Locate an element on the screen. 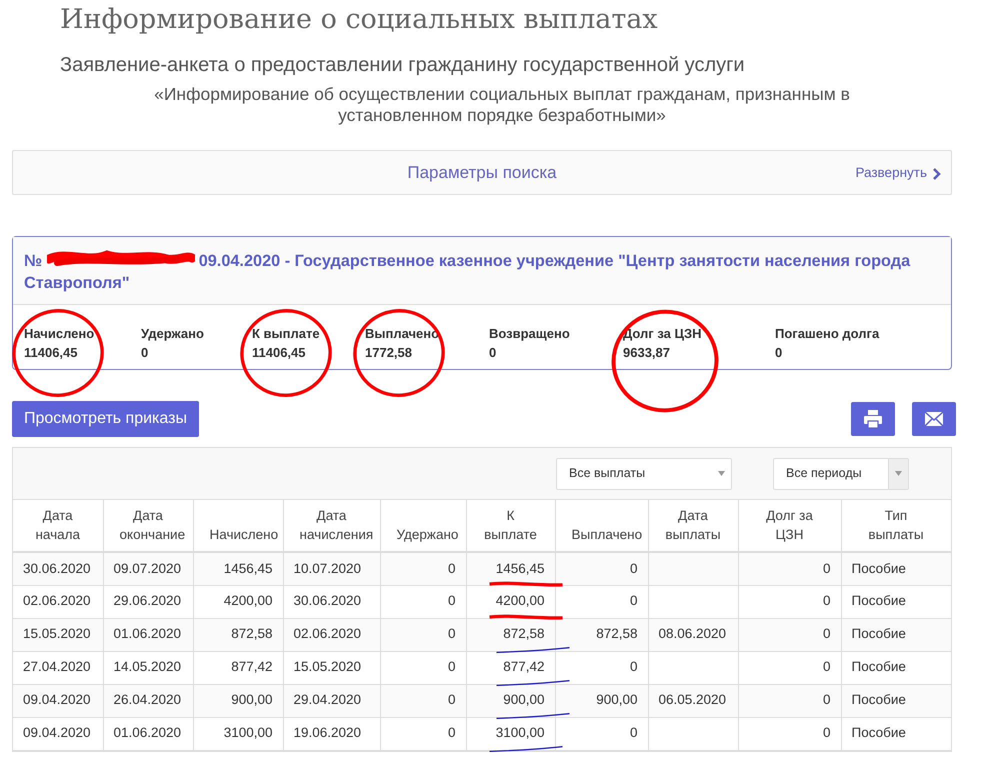 Image resolution: width=984 pixels, height=765 pixels. column-header: Удержано is located at coordinates (427, 534).